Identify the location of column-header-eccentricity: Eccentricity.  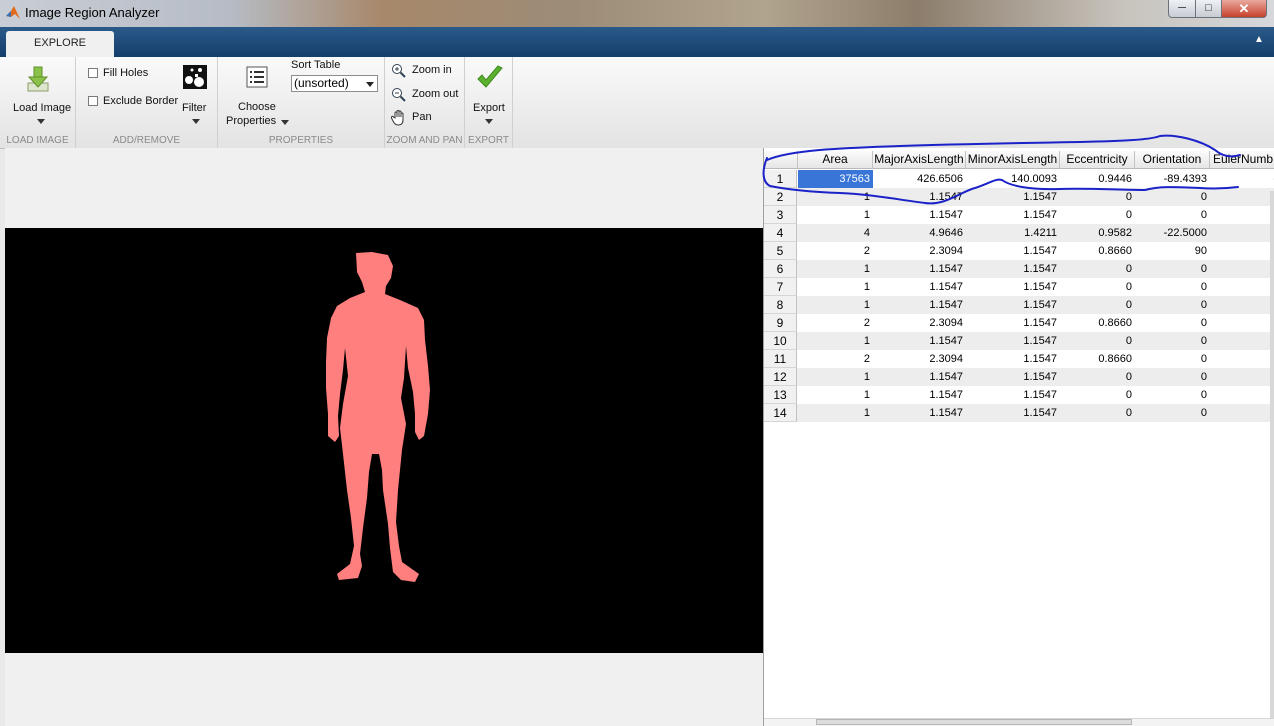
(1097, 160).